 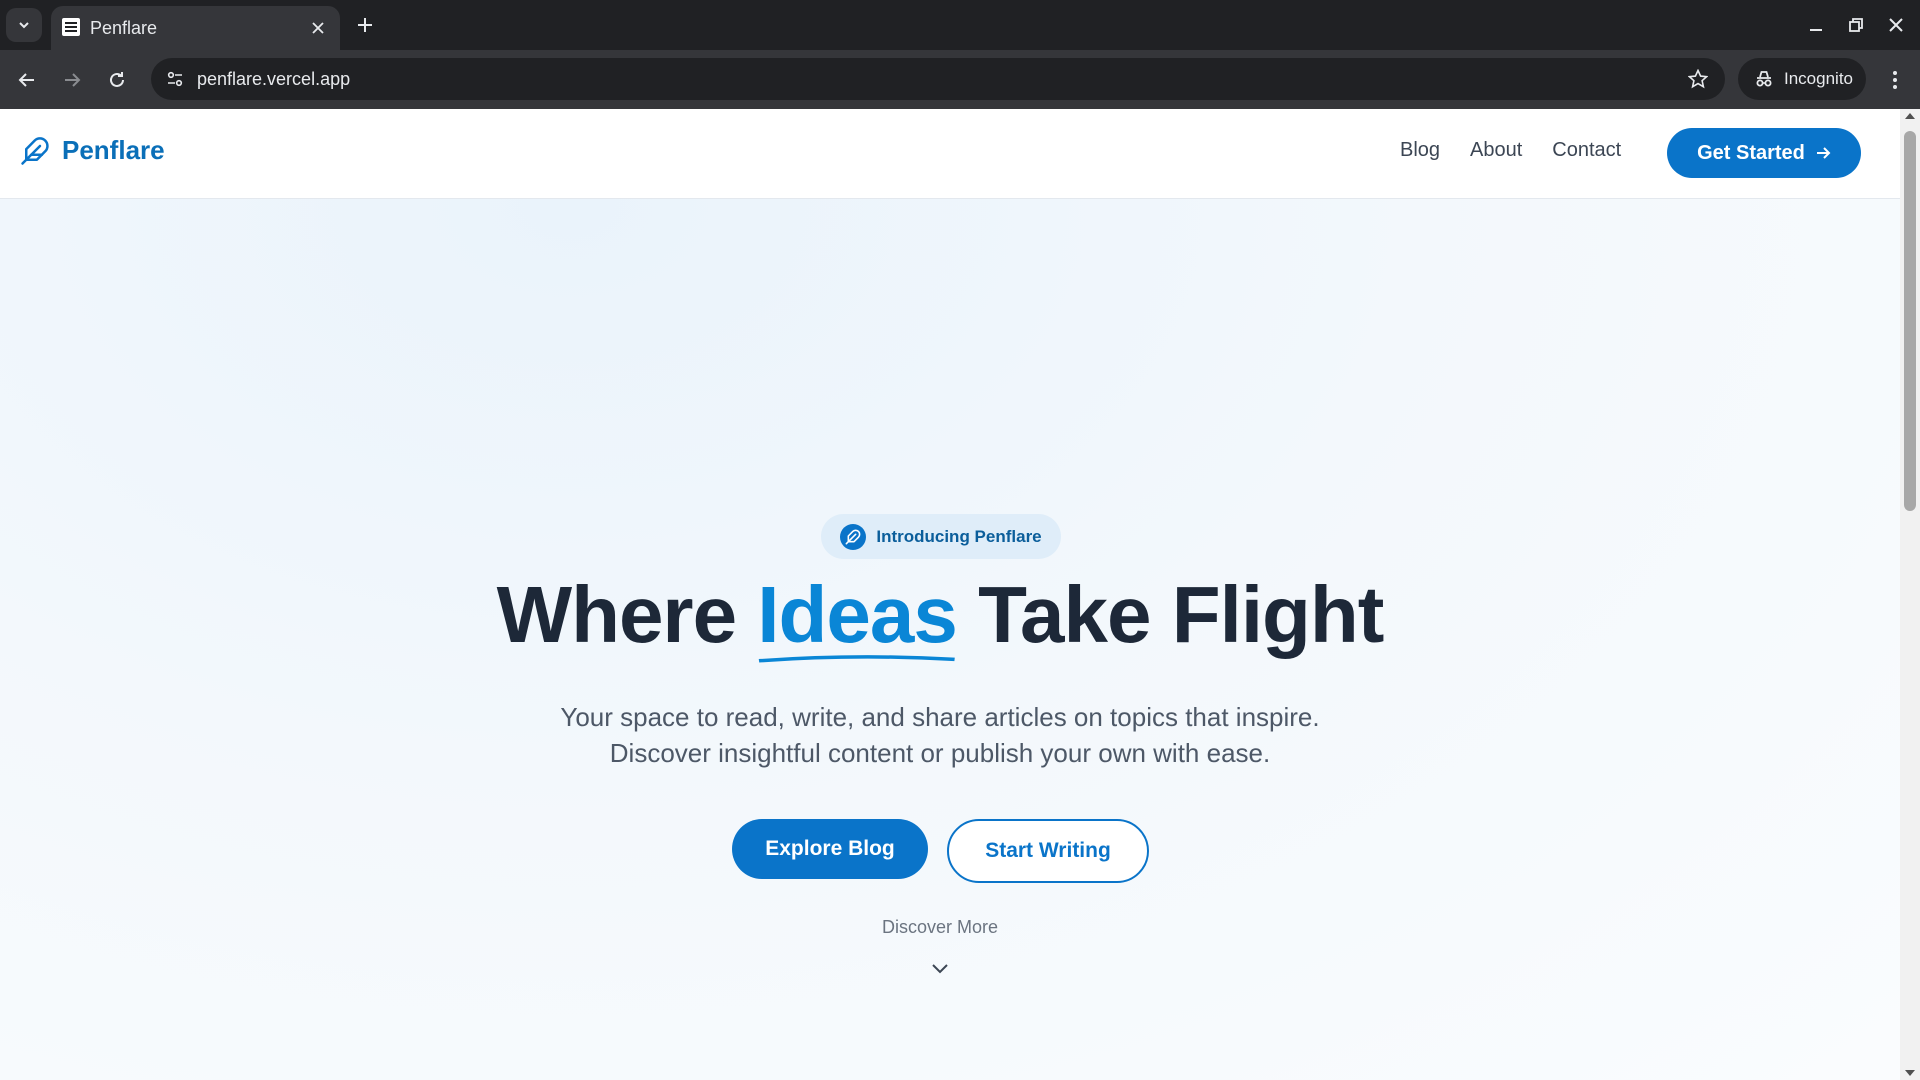 What do you see at coordinates (1170, 614) in the screenshot?
I see `headline-text-end: Take Flight` at bounding box center [1170, 614].